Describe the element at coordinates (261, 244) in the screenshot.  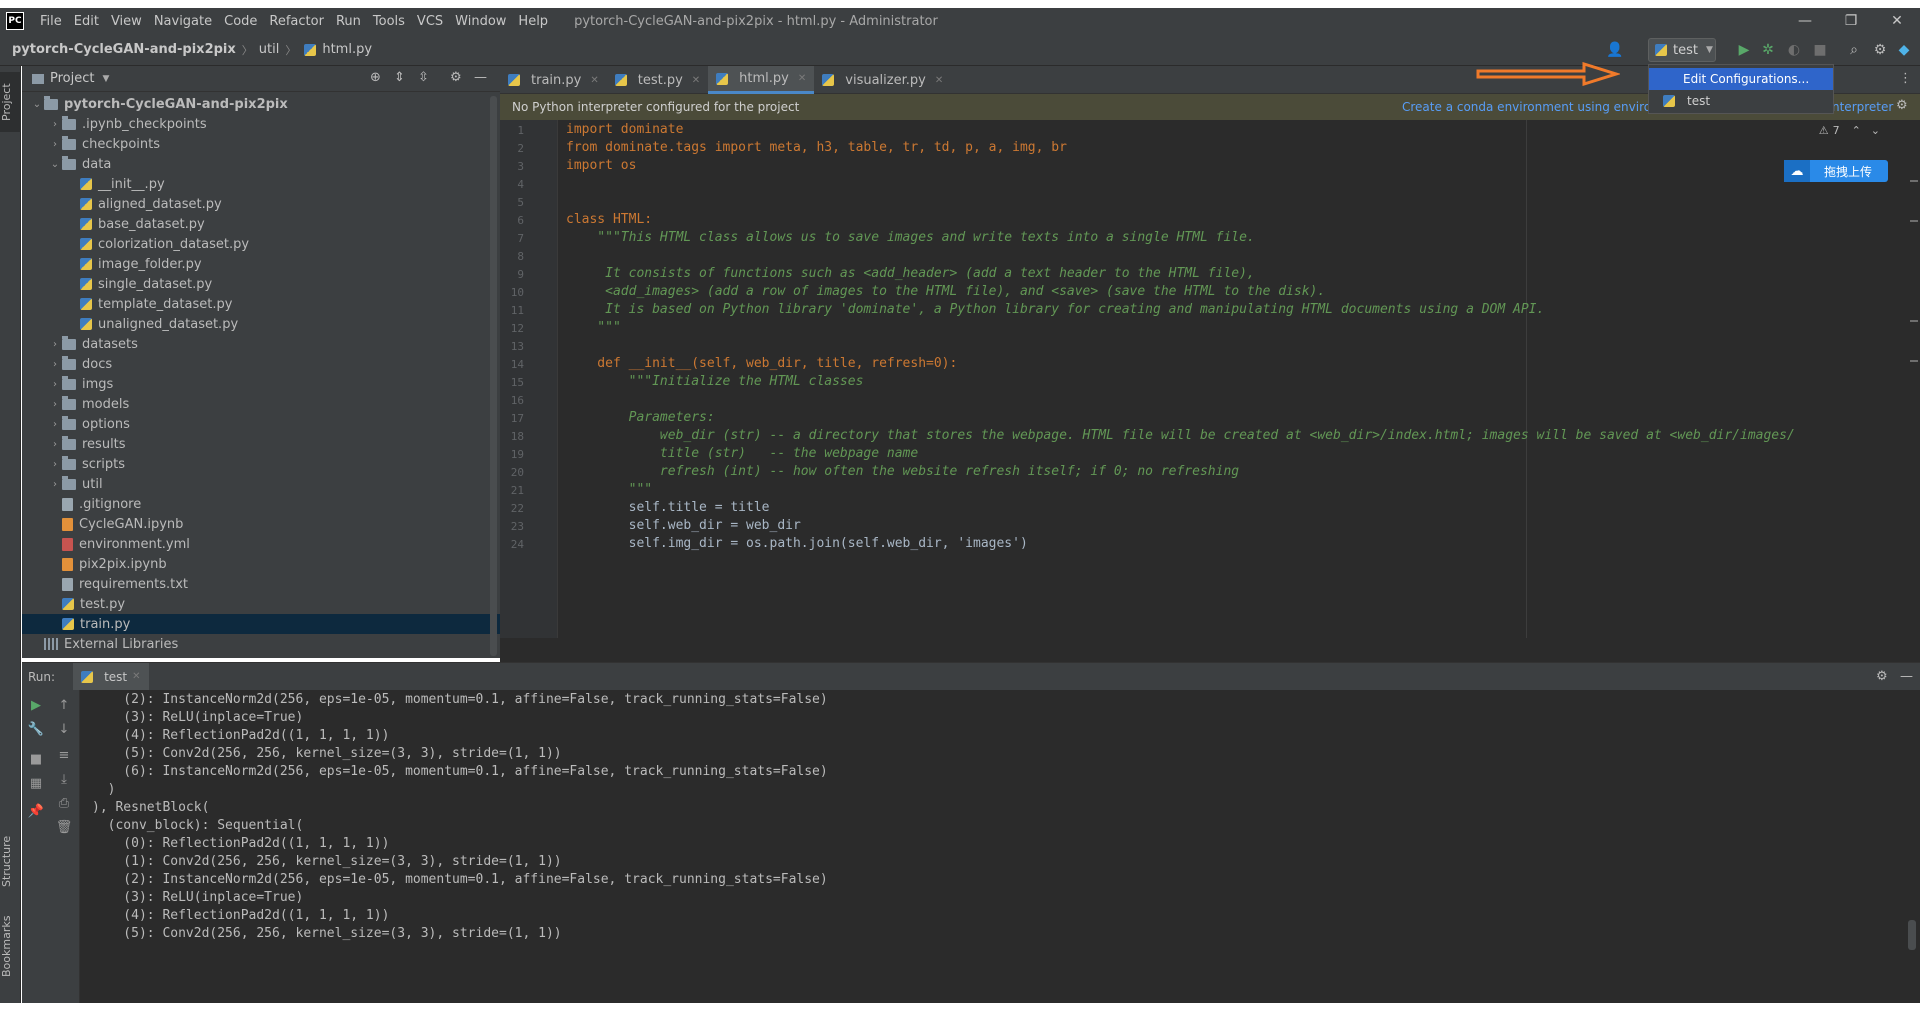
I see `tree-item: colorization_dataset.py` at that location.